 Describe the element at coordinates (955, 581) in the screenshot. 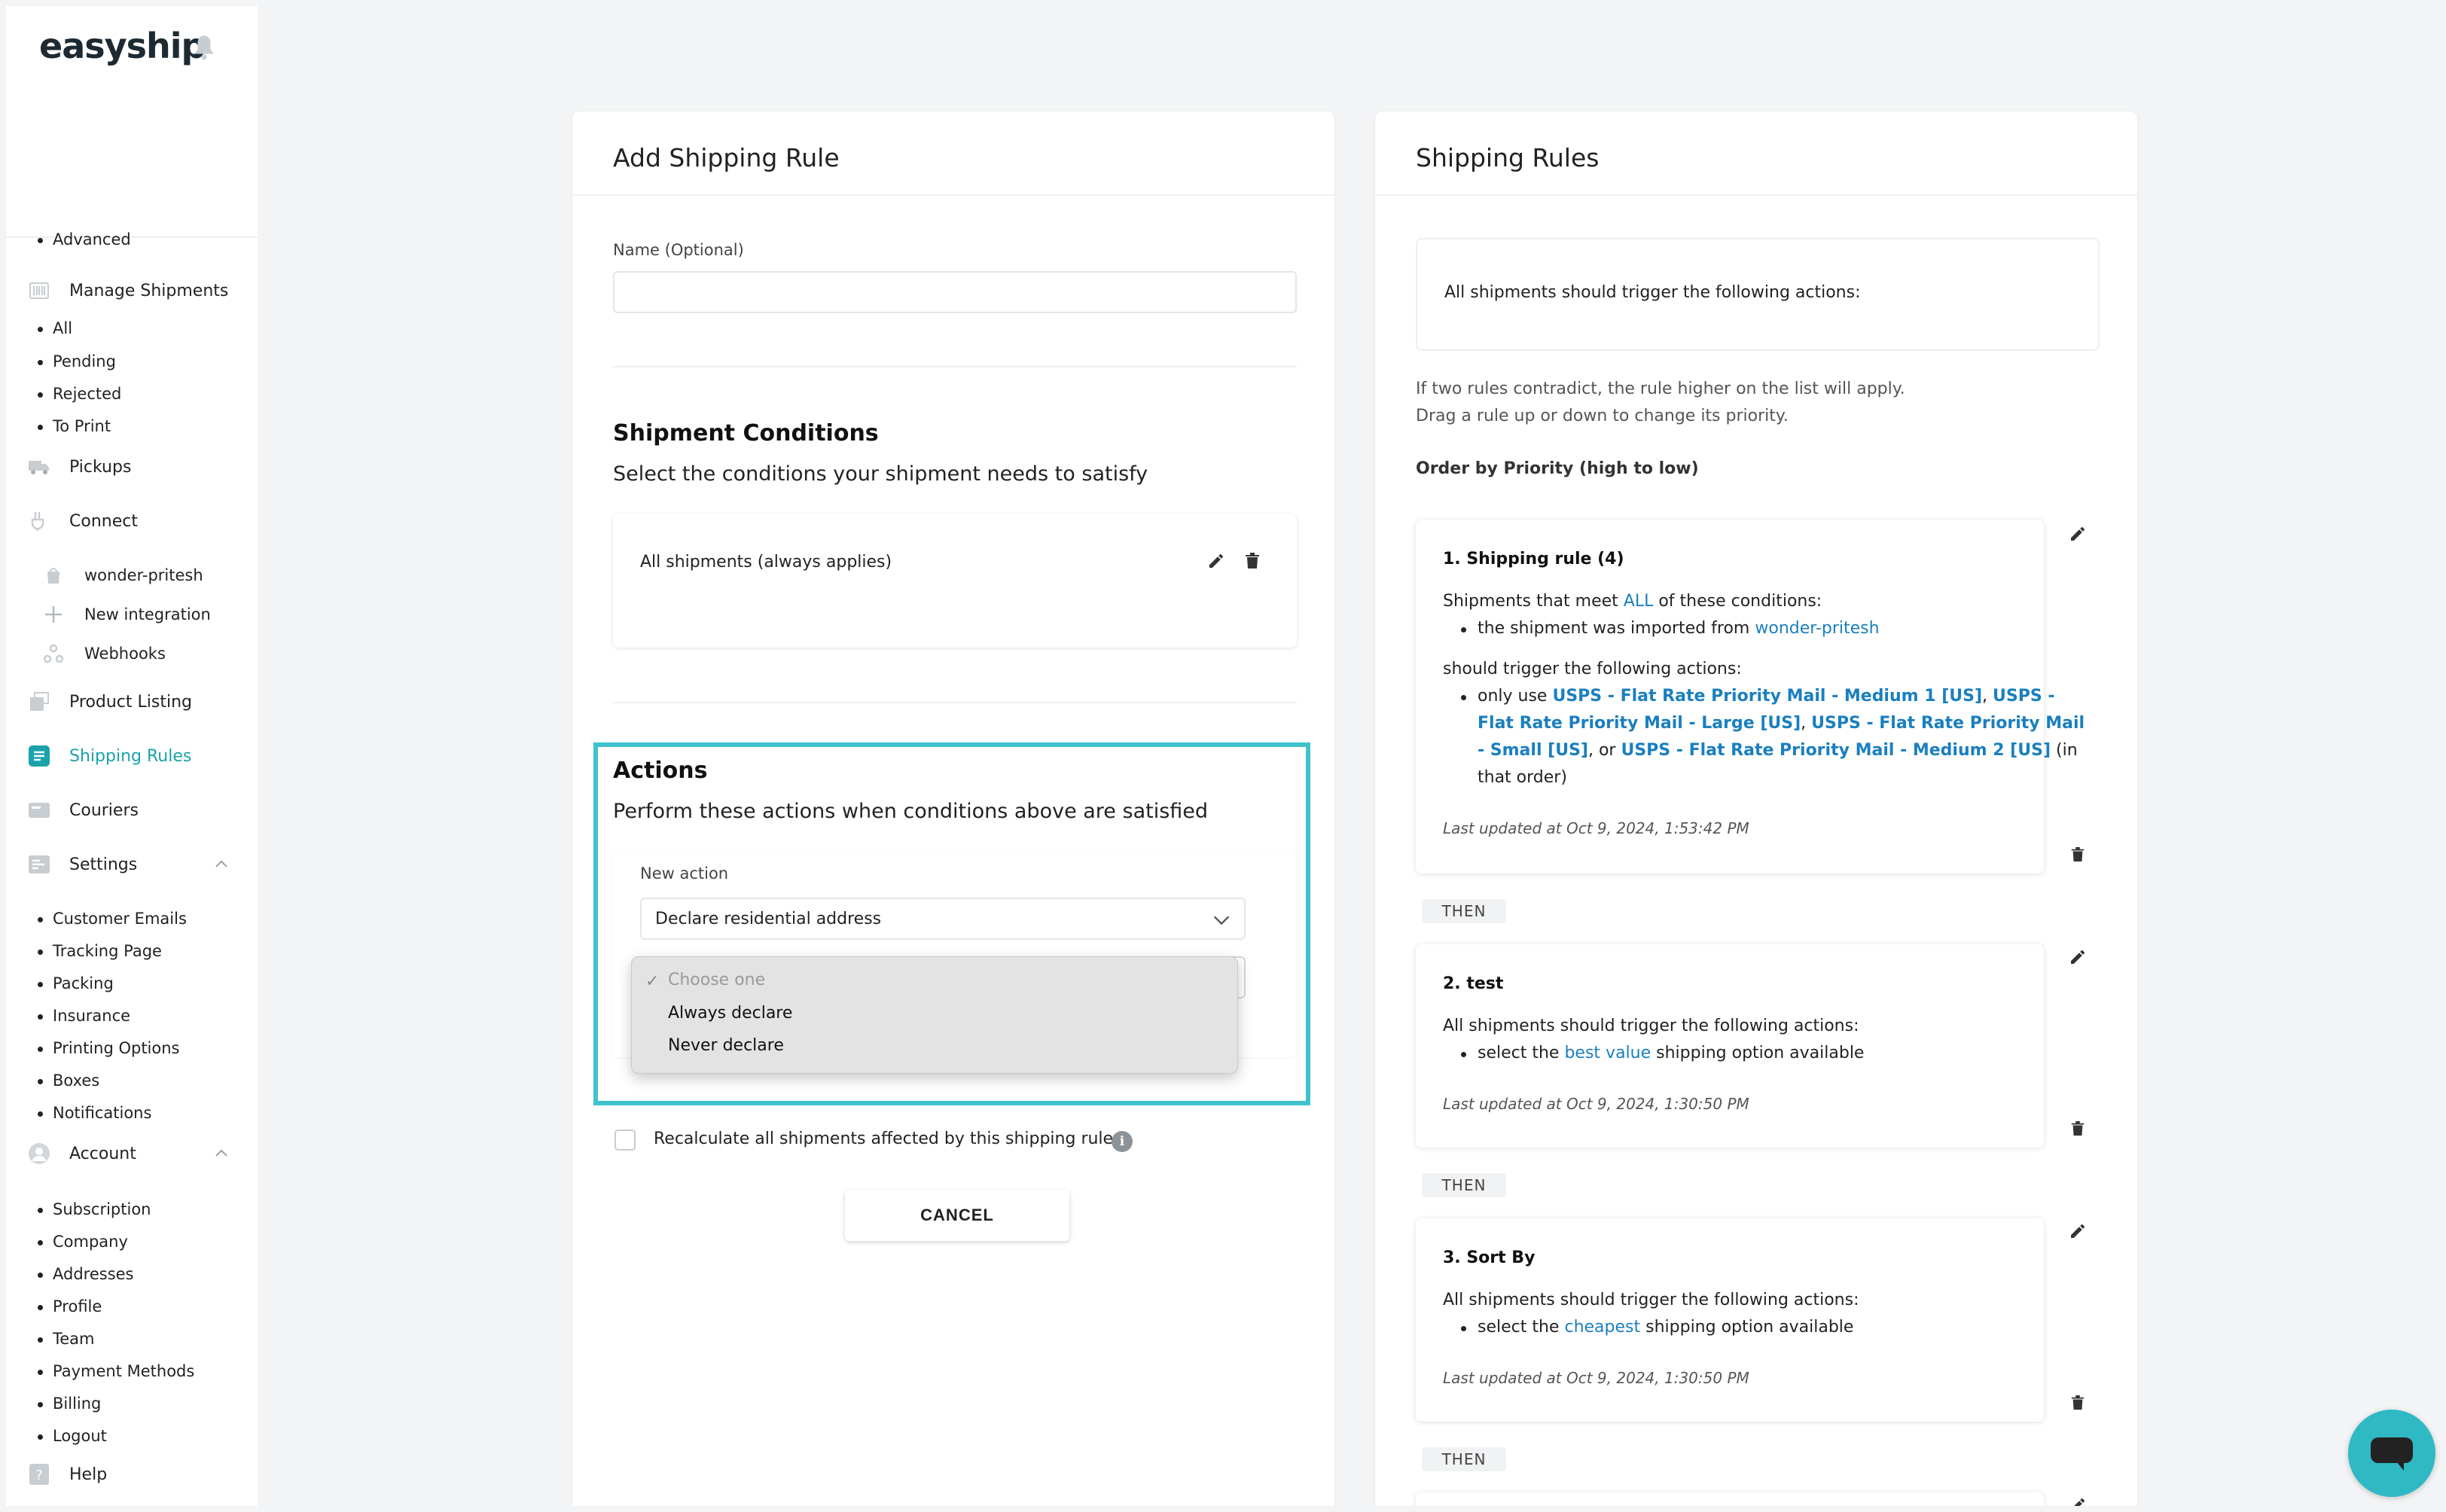

I see `condition-card: All shipments (always applies)` at that location.